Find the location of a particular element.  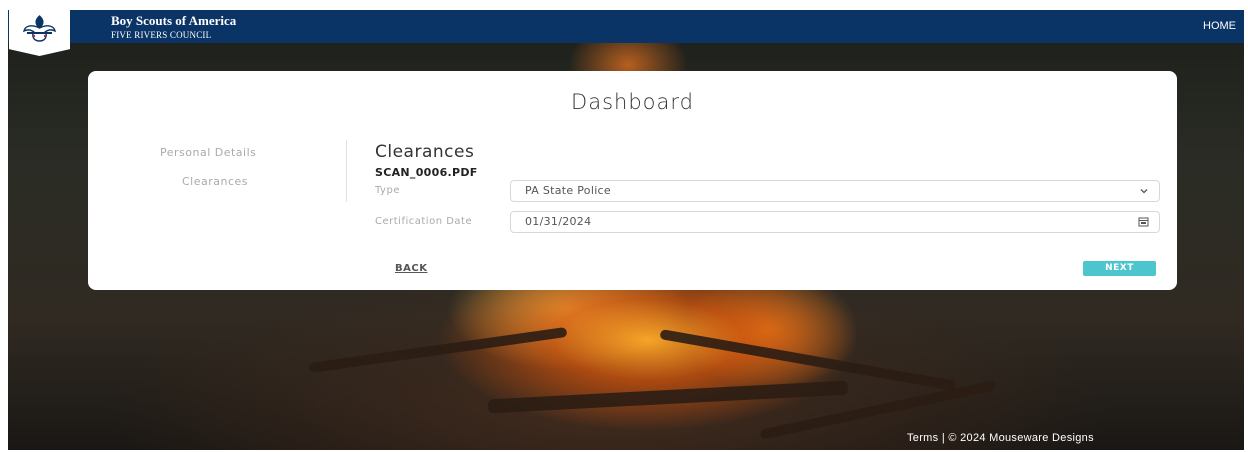

org-name: Boy Scouts of America is located at coordinates (174, 20).